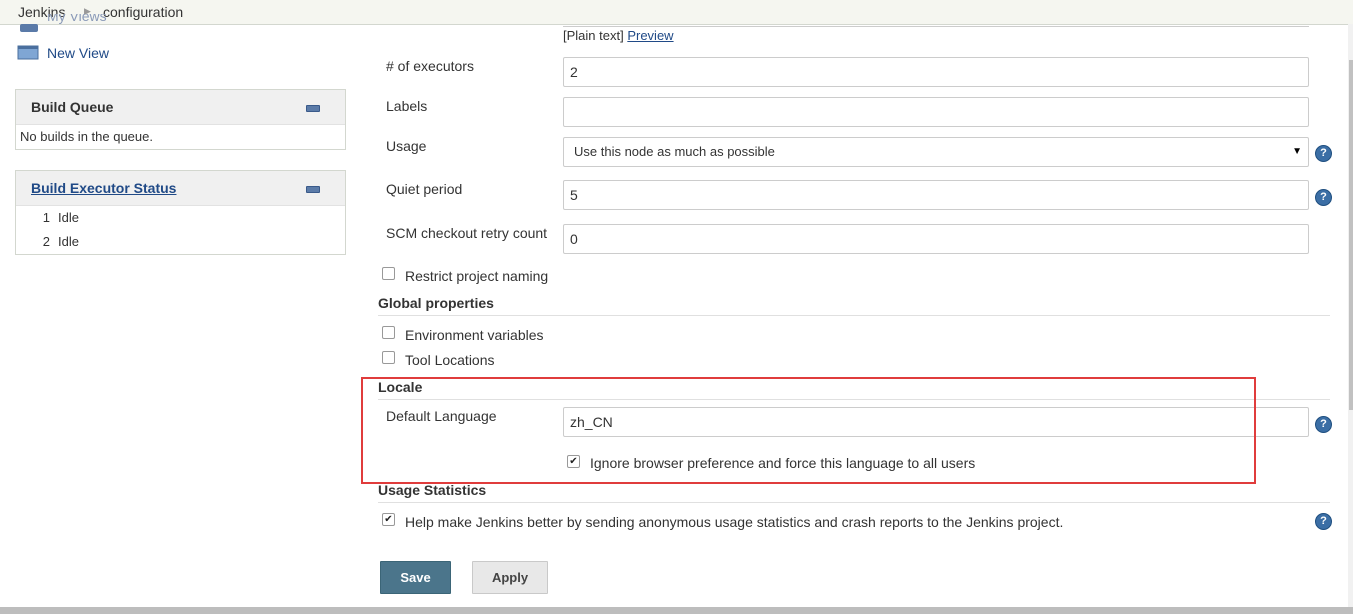 The width and height of the screenshot is (1353, 614). What do you see at coordinates (180, 242) in the screenshot?
I see `executor-row: 2 Idle` at bounding box center [180, 242].